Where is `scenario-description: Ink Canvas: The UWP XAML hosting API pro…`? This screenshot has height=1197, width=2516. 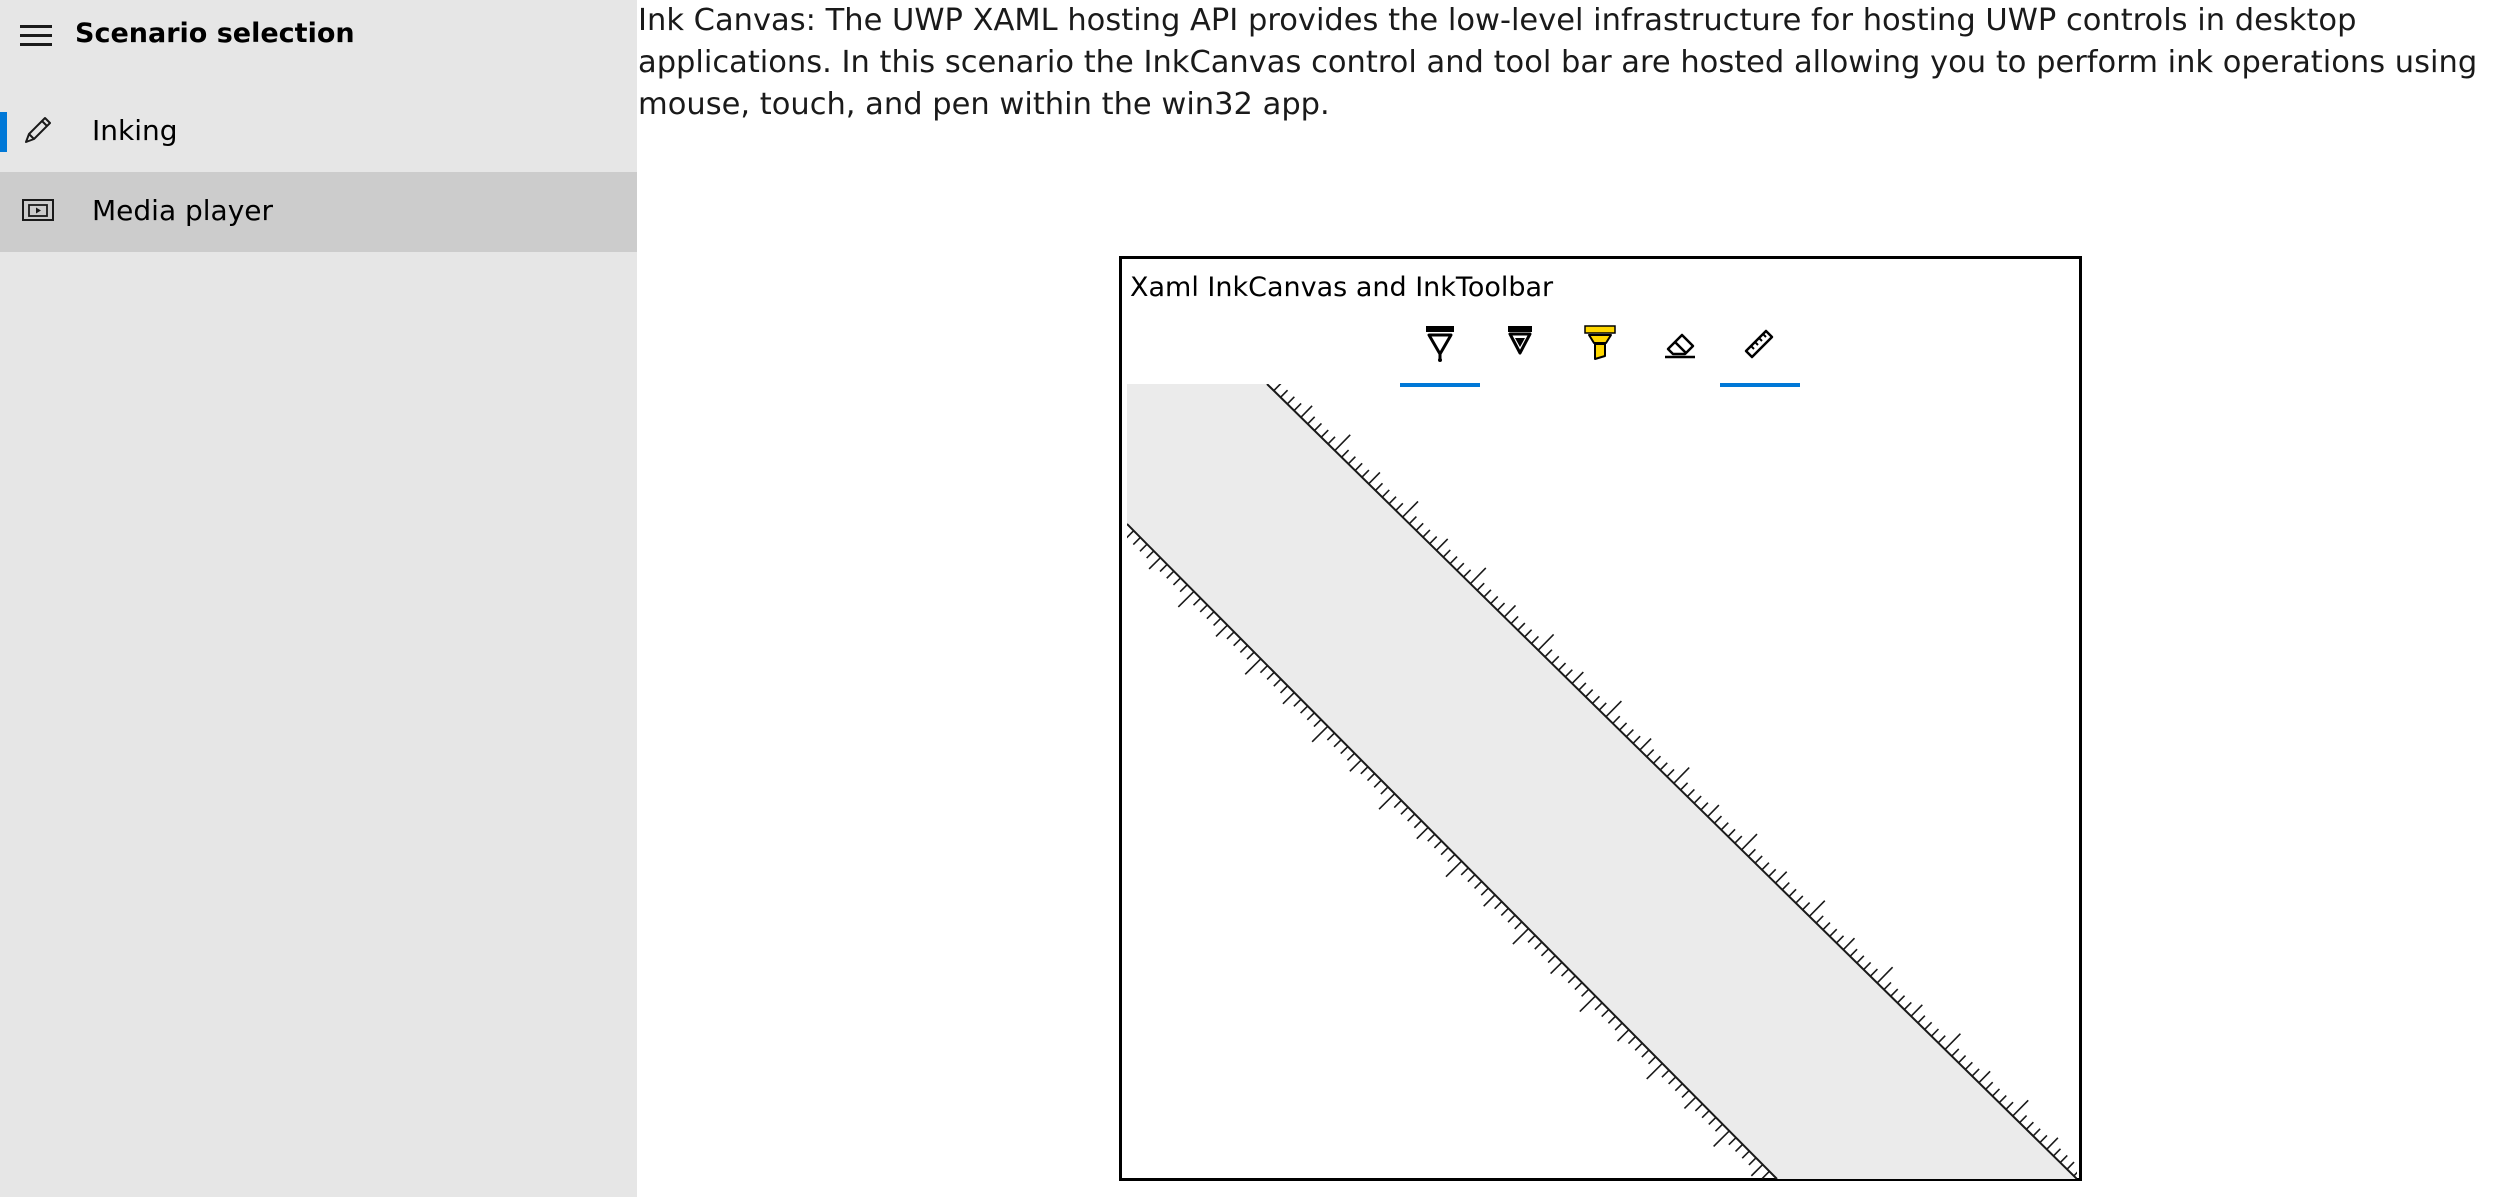
scenario-description: Ink Canvas: The UWP XAML hosting API pro… is located at coordinates (1558, 62).